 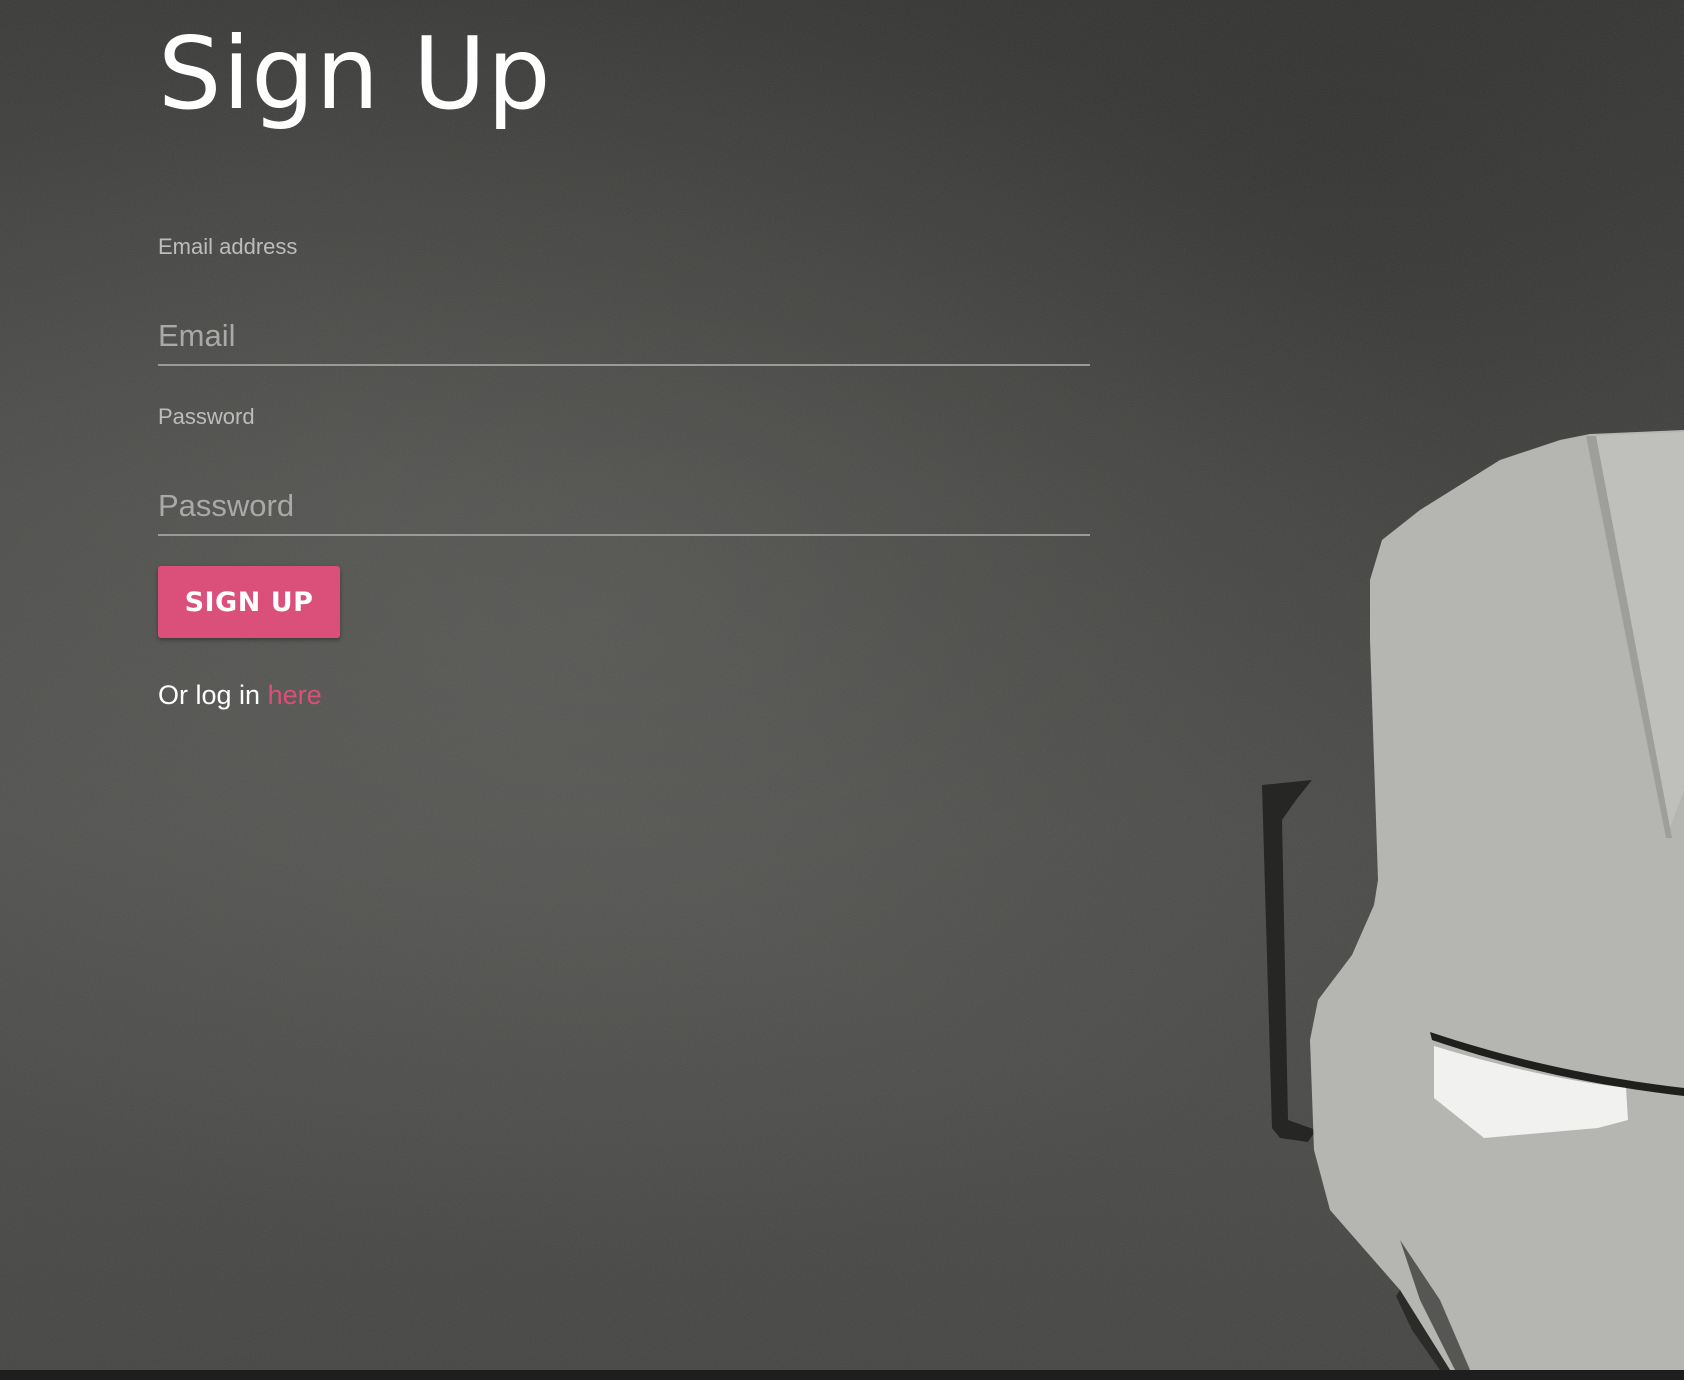 I want to click on bottom-edge-bar, so click(x=842, y=1375).